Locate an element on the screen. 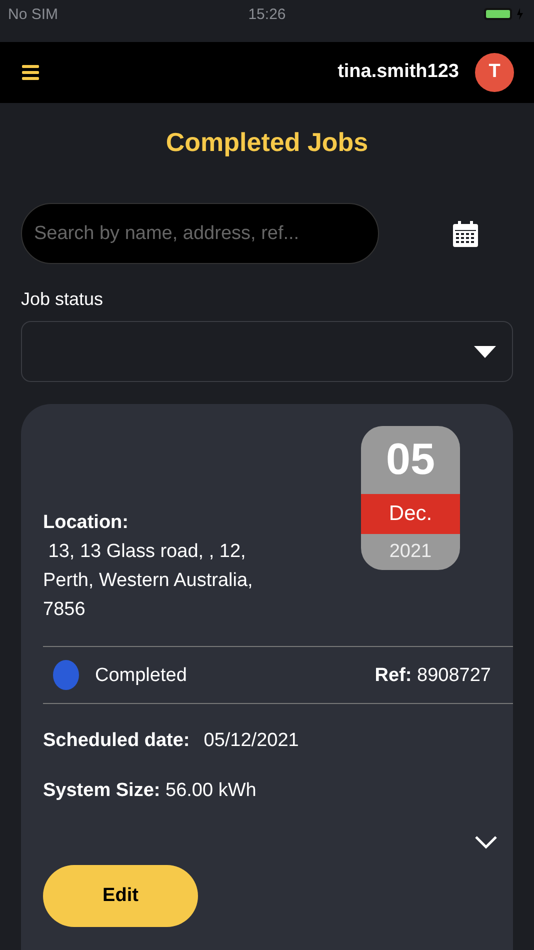 The width and height of the screenshot is (534, 950). date-month: Dec. is located at coordinates (410, 514).